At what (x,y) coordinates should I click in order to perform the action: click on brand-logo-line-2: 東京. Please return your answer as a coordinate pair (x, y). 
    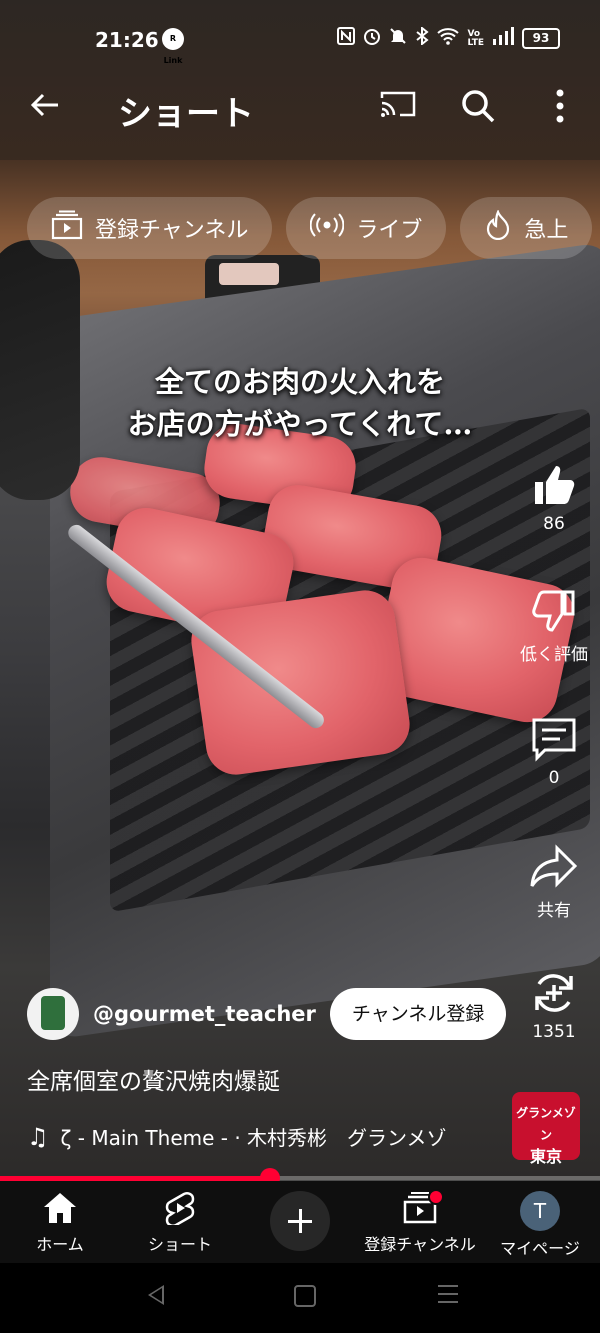
    Looking at the image, I should click on (545, 1156).